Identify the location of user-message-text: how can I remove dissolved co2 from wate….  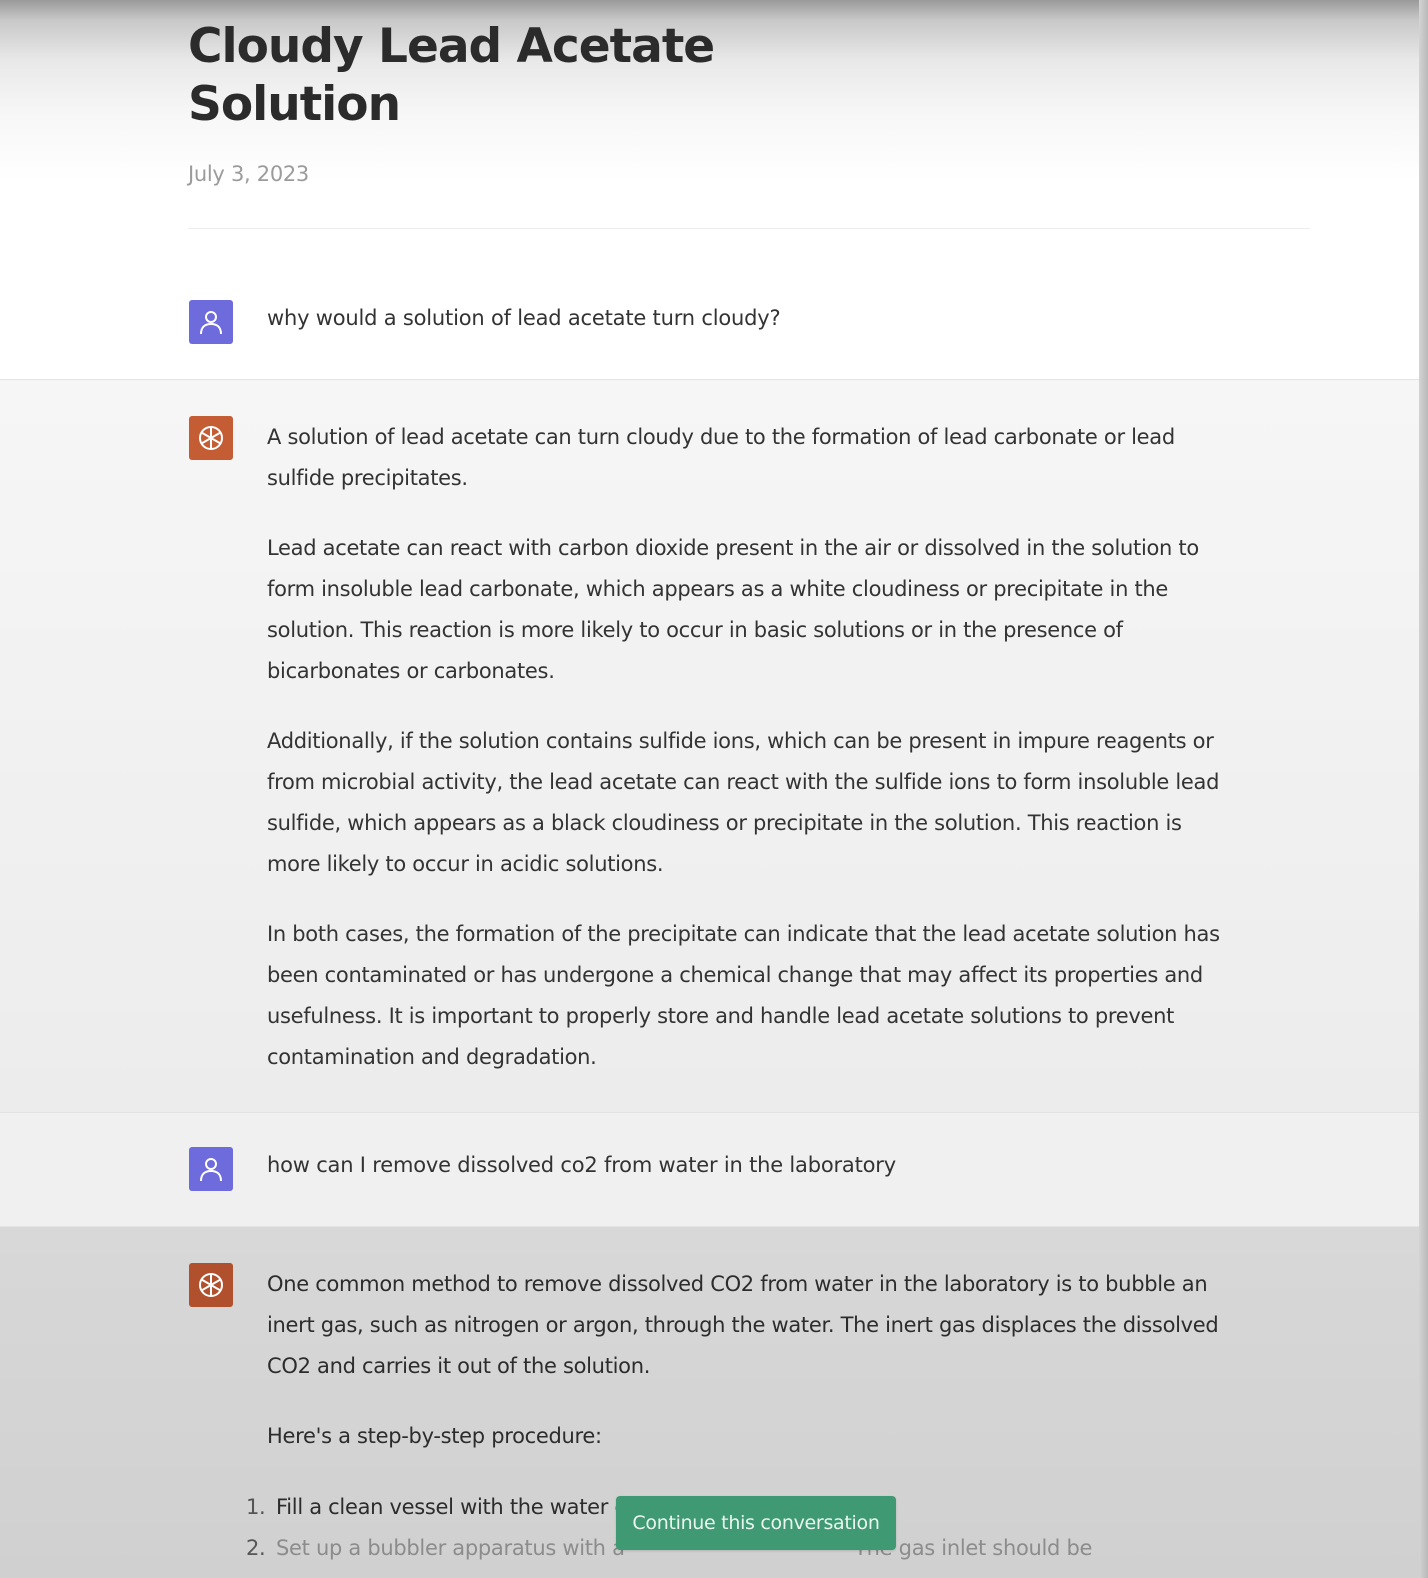
(581, 1165).